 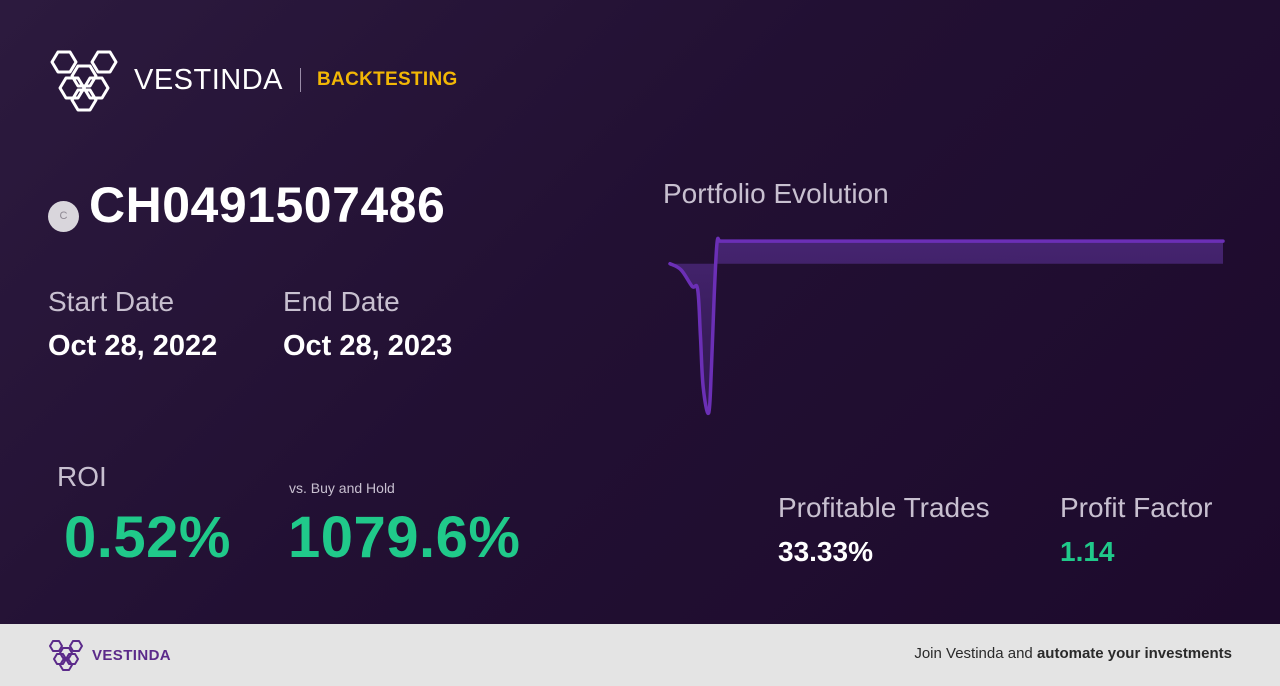 What do you see at coordinates (267, 205) in the screenshot?
I see `asset-symbol: CH0491507486` at bounding box center [267, 205].